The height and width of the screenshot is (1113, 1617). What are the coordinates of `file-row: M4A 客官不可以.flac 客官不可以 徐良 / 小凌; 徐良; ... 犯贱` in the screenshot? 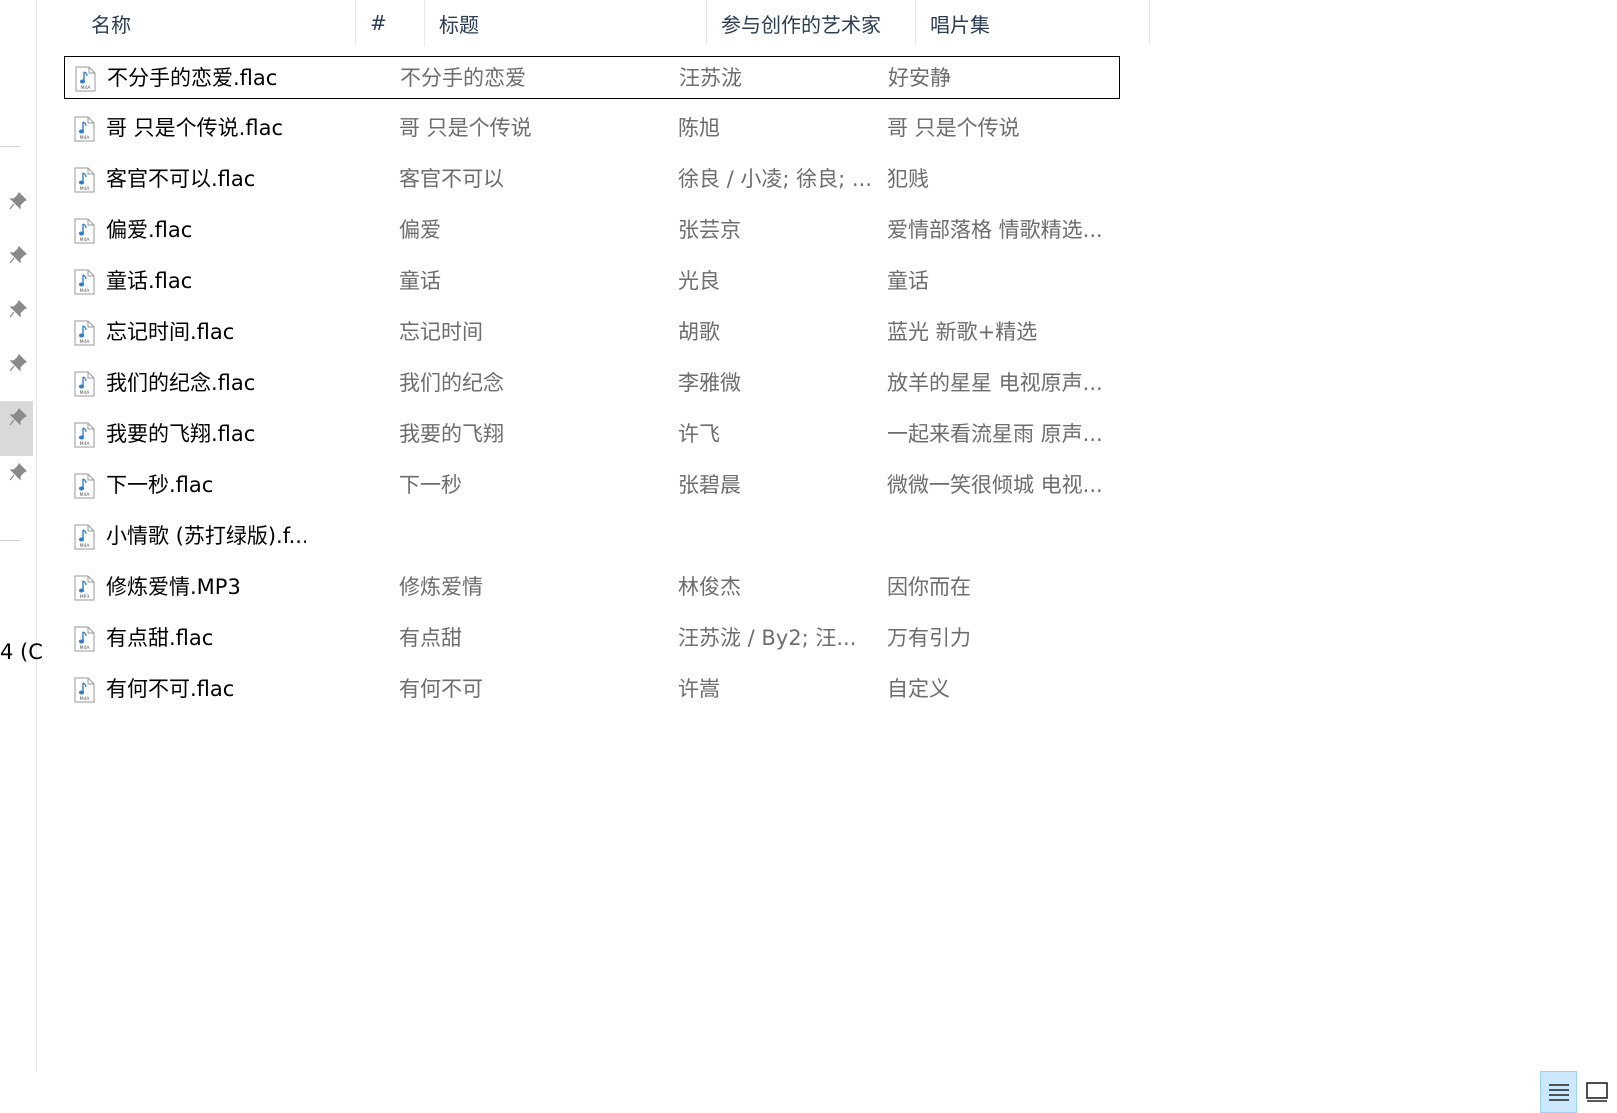 It's located at (592, 179).